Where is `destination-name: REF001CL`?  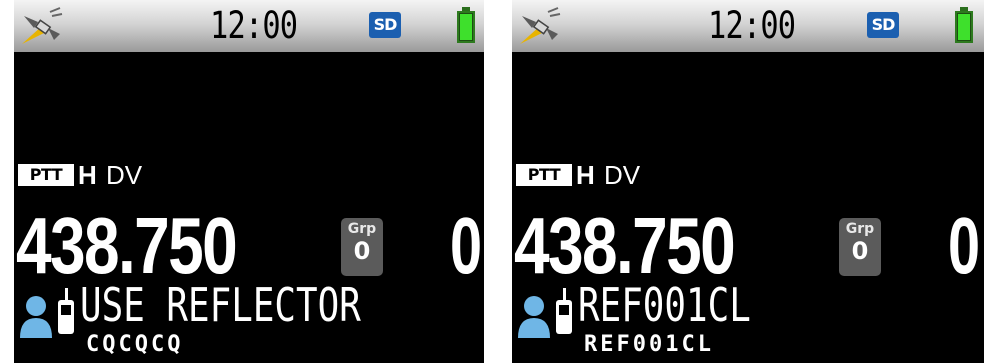
destination-name: REF001CL is located at coordinates (664, 305).